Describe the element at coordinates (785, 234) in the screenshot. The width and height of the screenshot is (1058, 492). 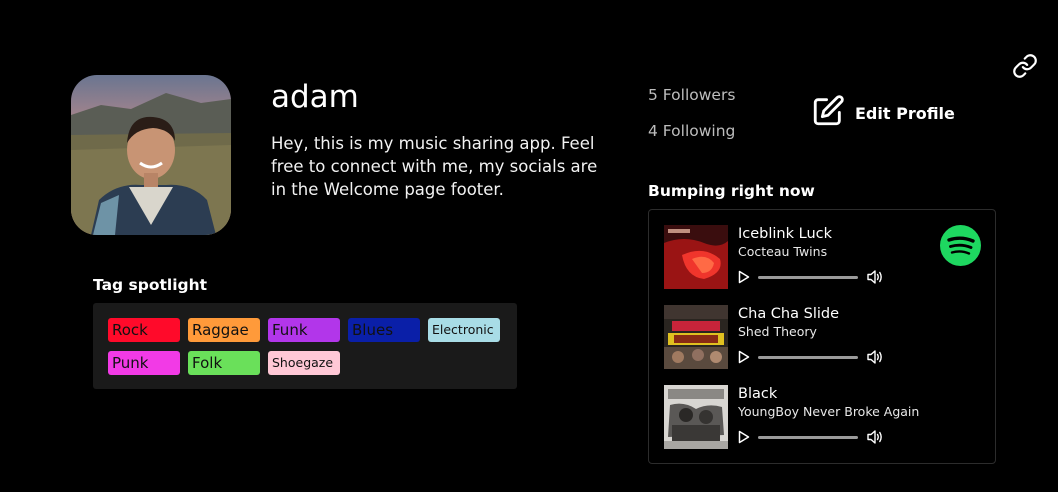
I see `track-title: Iceblink Luck` at that location.